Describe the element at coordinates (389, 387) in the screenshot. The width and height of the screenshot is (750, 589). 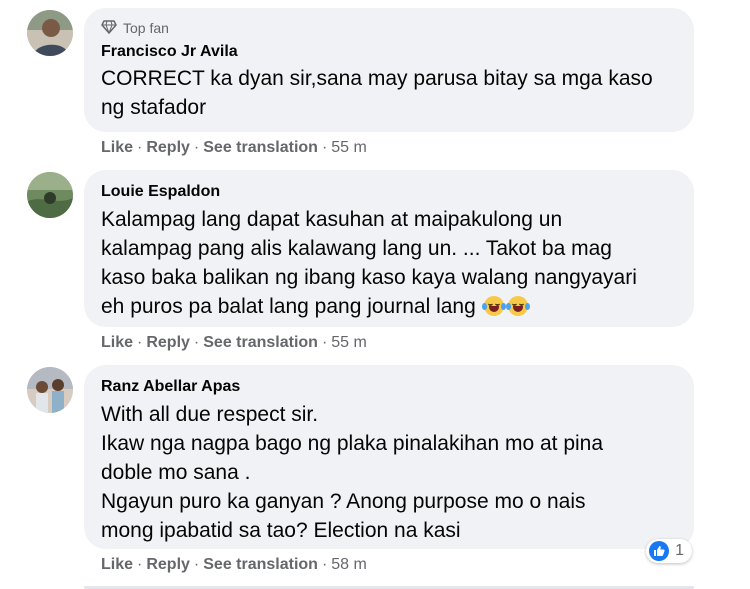
I see `author-name: Ranz Abellar Apas` at that location.